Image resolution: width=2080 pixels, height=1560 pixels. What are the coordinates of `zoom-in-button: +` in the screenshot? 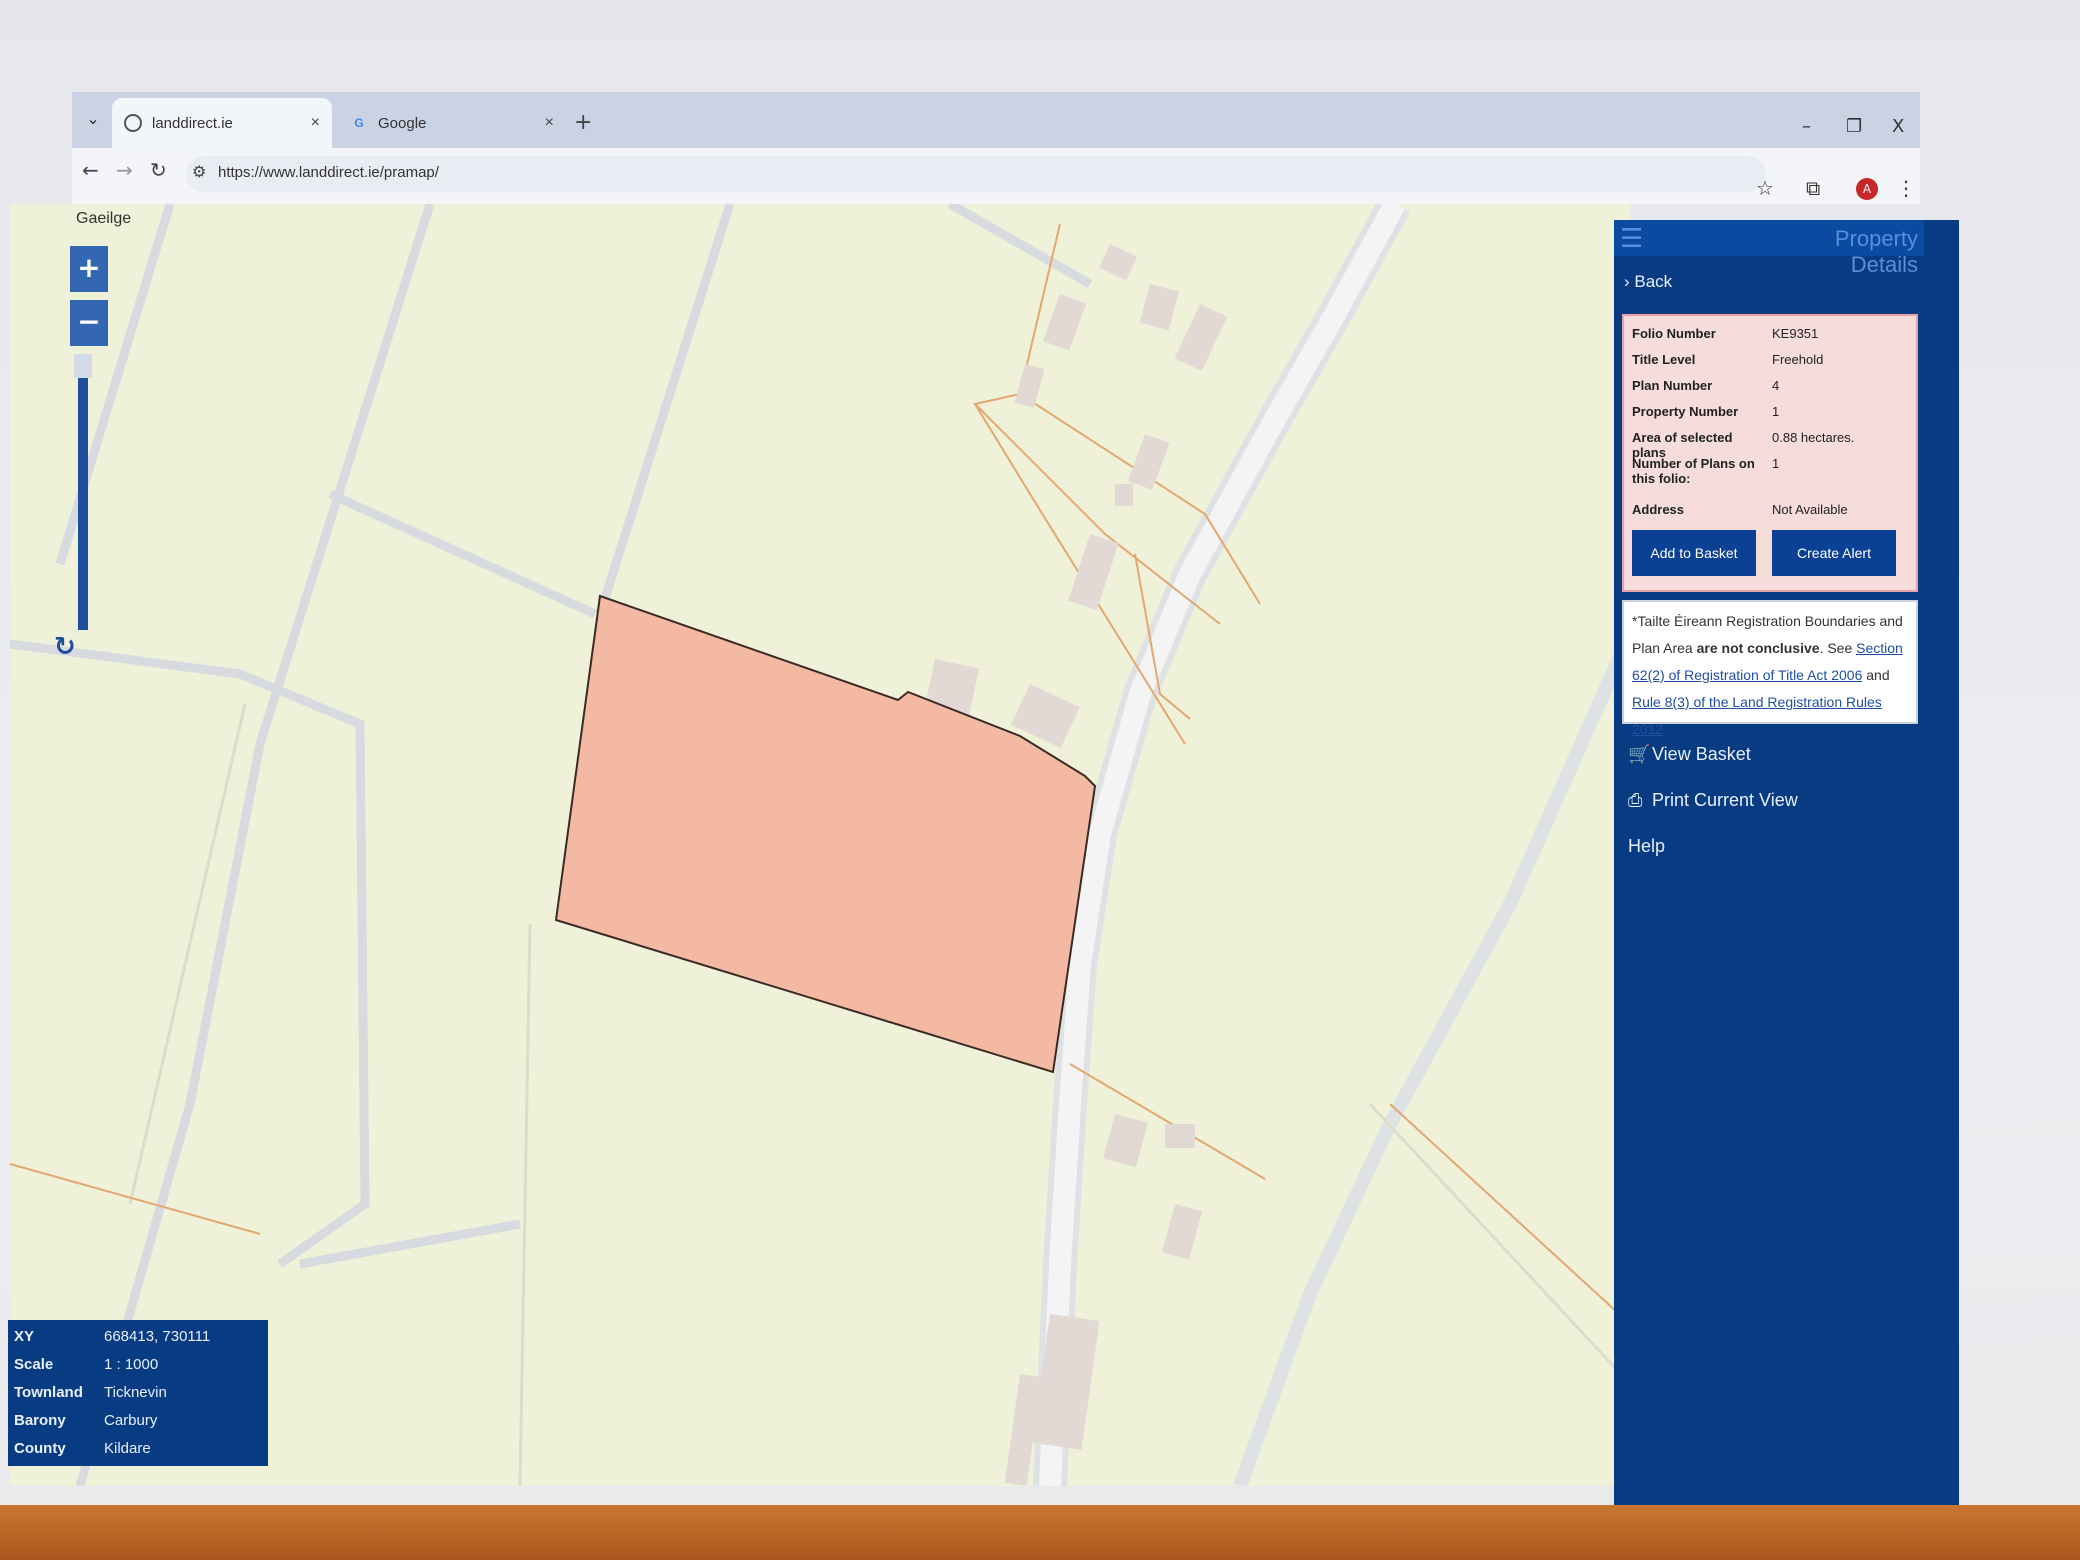 It's located at (89, 269).